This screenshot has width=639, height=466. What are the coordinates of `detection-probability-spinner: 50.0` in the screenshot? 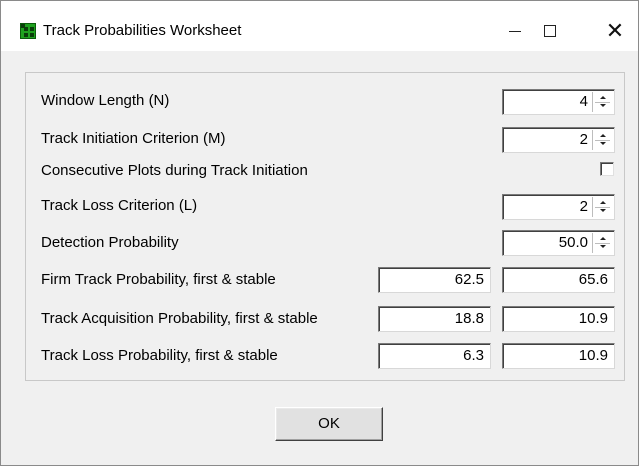 It's located at (558, 243).